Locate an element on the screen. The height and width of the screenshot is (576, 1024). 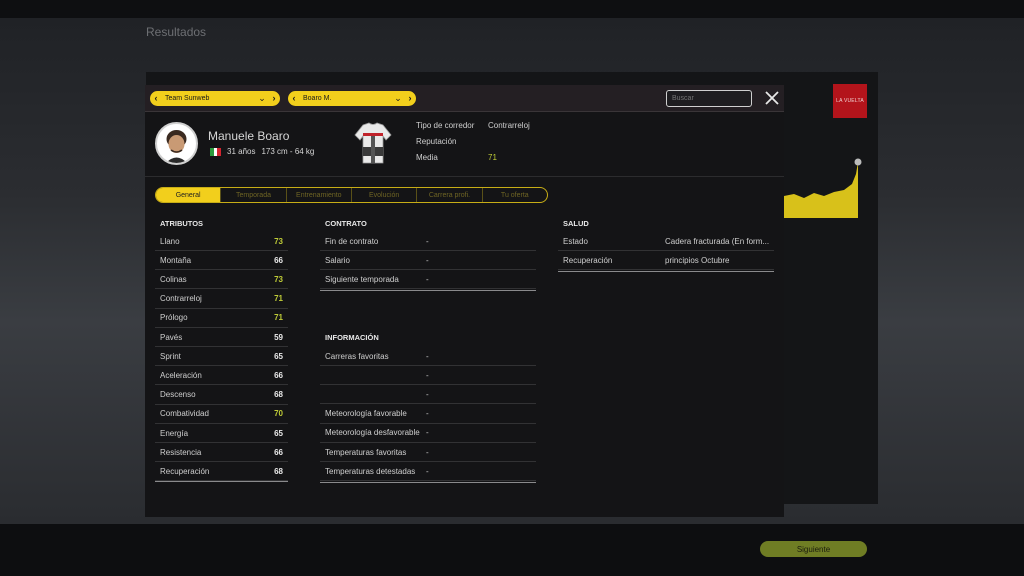
next-button: Siguiente is located at coordinates (813, 549).